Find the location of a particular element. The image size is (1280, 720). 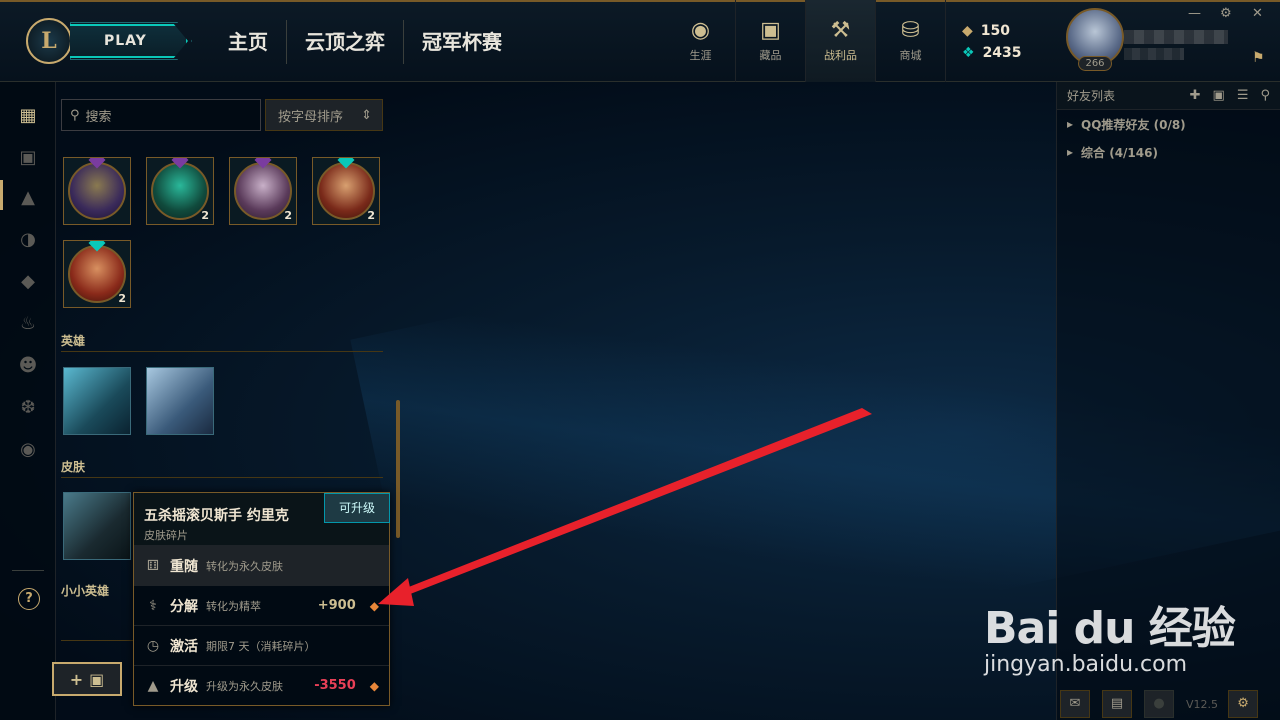

rail-divider is located at coordinates (28, 570).